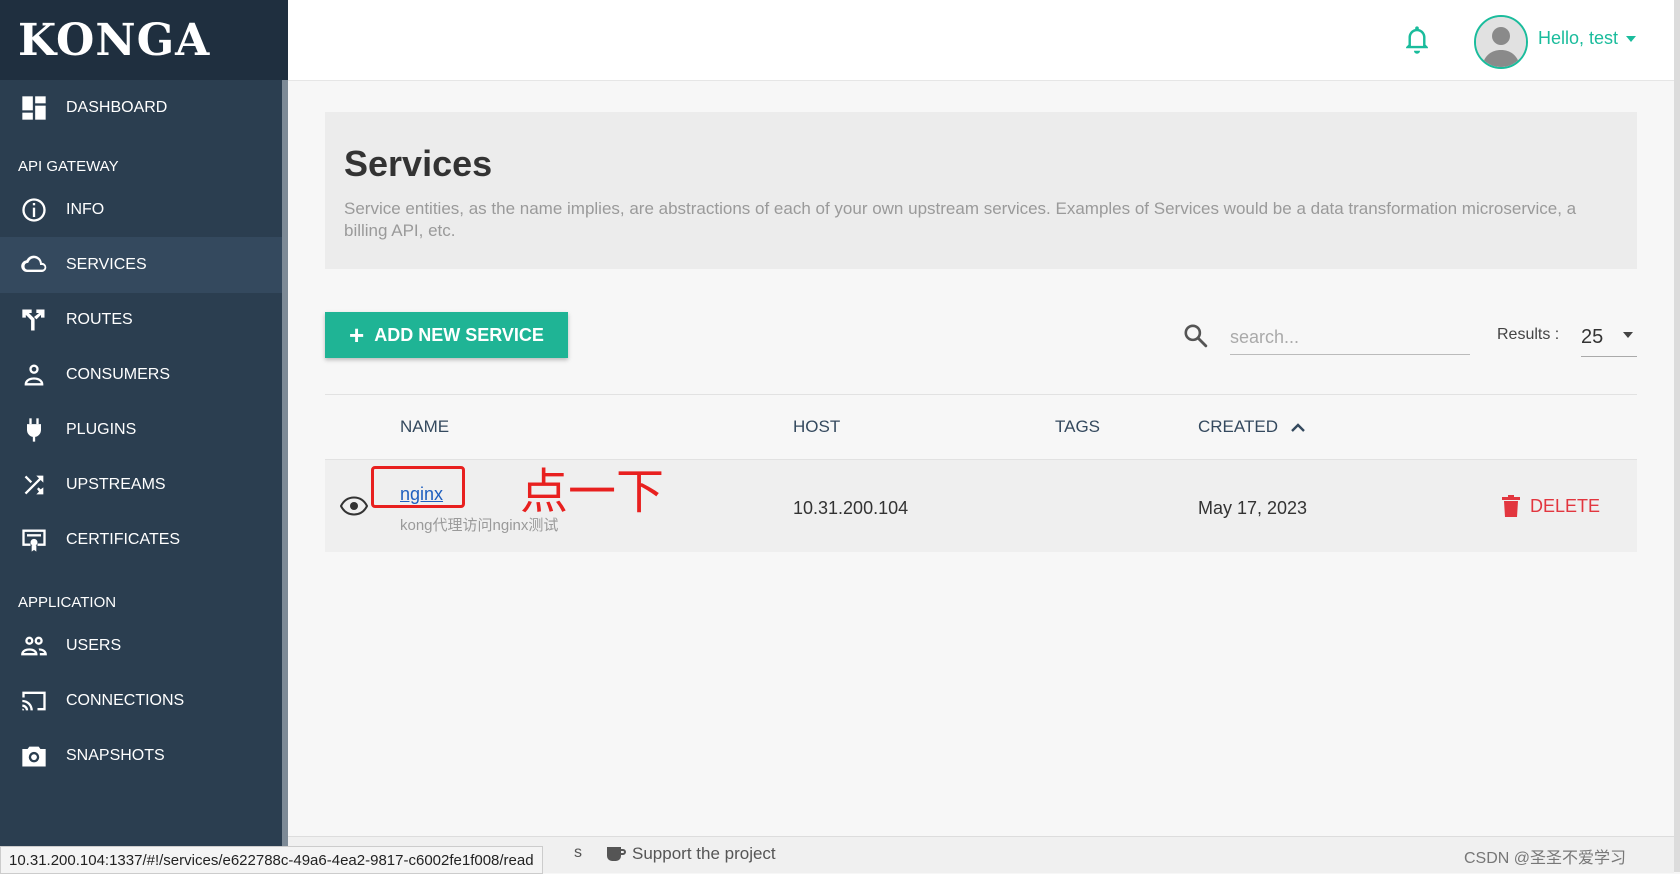 The image size is (1680, 874). I want to click on support-project-link: Support the project, so click(691, 854).